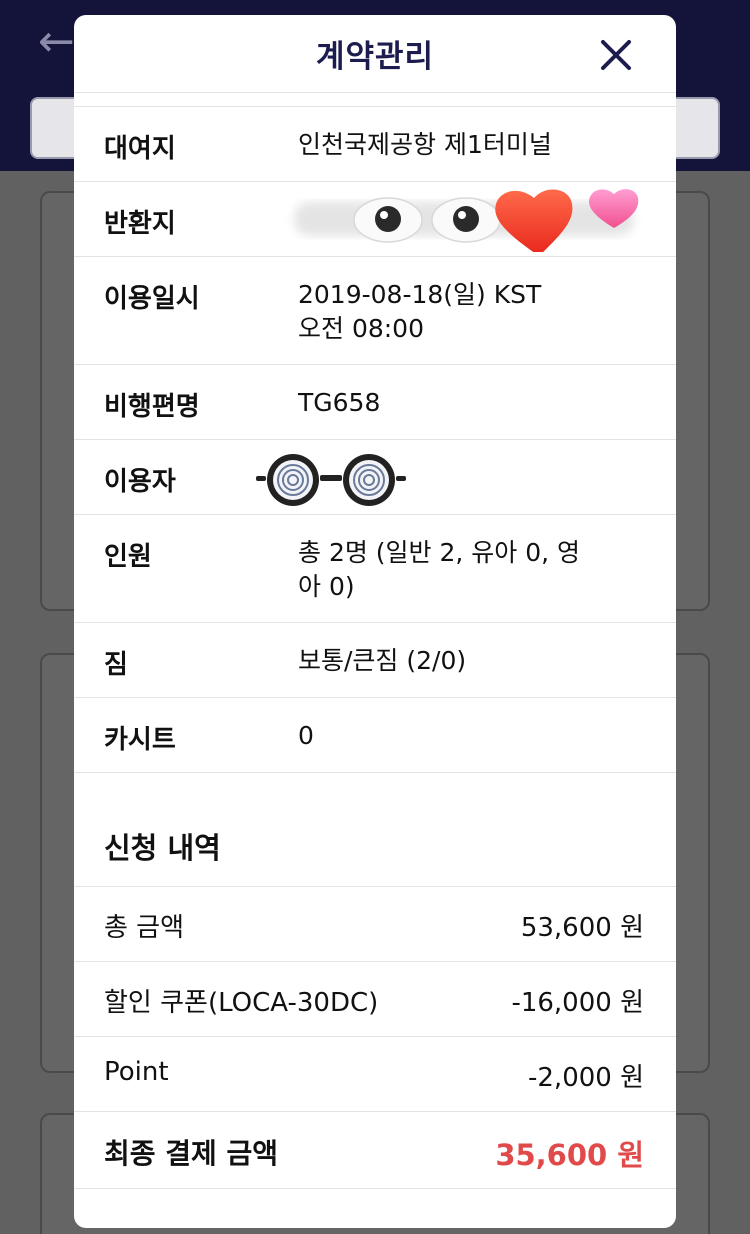  Describe the element at coordinates (382, 660) in the screenshot. I see `info-value: 보통/큰짐 (2/0)` at that location.